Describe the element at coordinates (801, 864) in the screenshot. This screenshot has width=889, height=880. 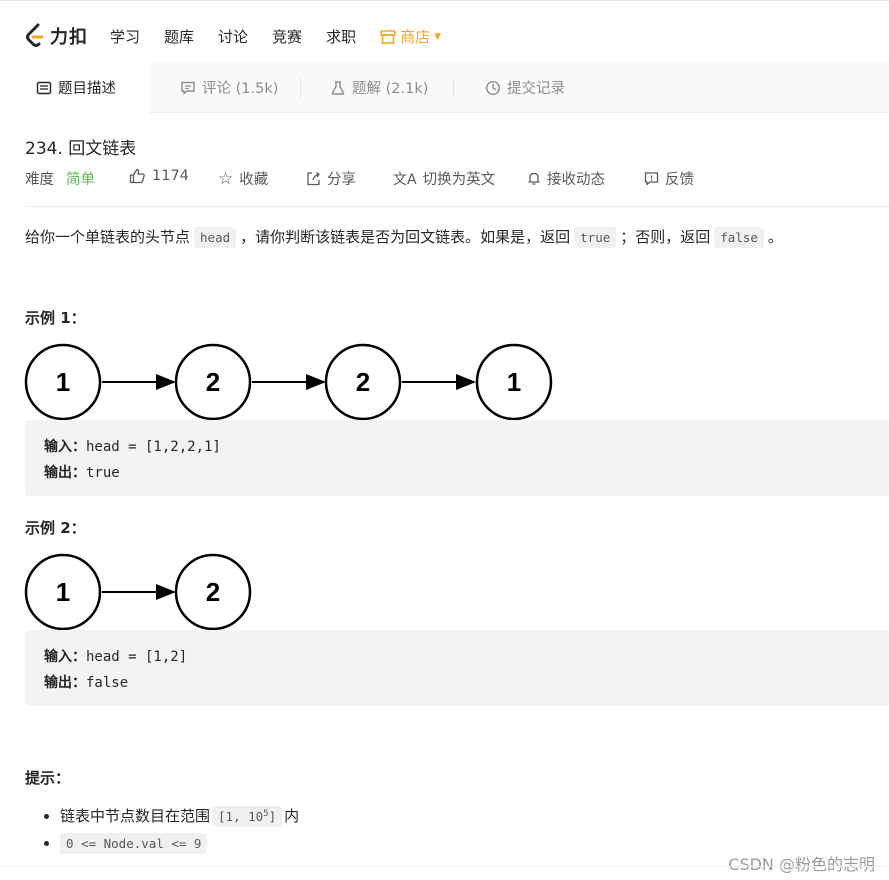
I see `watermark: CSDN @粉色的志明` at that location.